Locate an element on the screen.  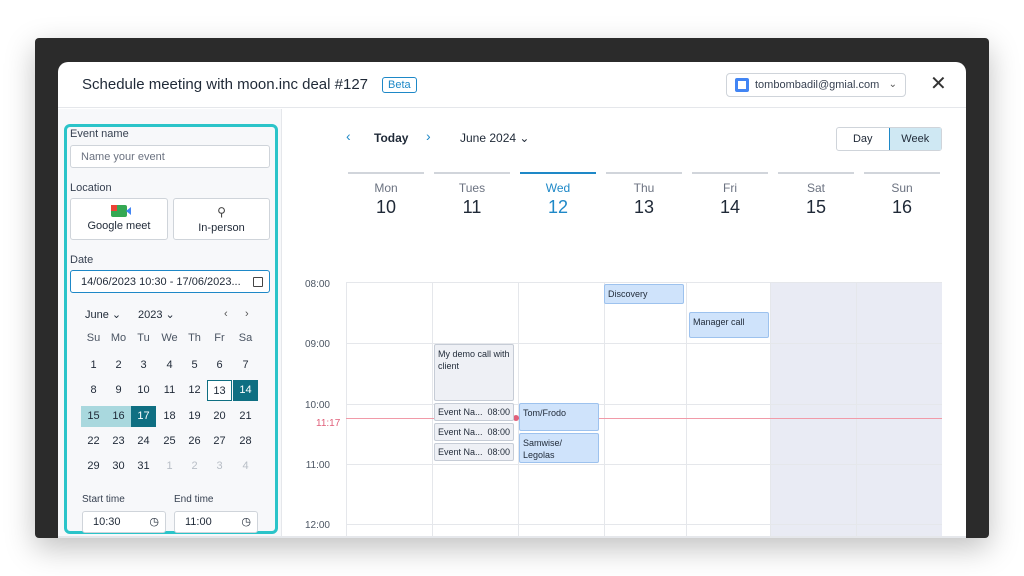
mini-calendar-day: 25 is located at coordinates (169, 441).